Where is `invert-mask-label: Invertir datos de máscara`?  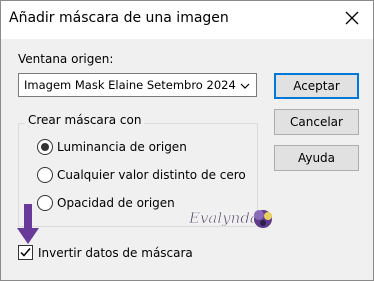
invert-mask-label: Invertir datos de máscara is located at coordinates (115, 253).